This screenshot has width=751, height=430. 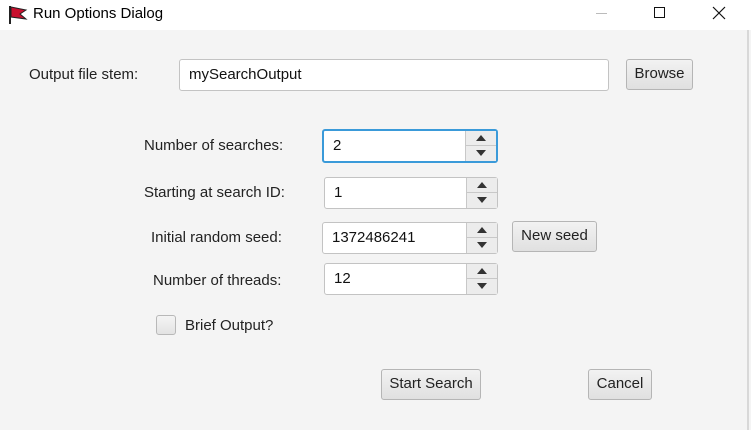 What do you see at coordinates (394, 75) in the screenshot?
I see `output-stem-input: mySearchOutput` at bounding box center [394, 75].